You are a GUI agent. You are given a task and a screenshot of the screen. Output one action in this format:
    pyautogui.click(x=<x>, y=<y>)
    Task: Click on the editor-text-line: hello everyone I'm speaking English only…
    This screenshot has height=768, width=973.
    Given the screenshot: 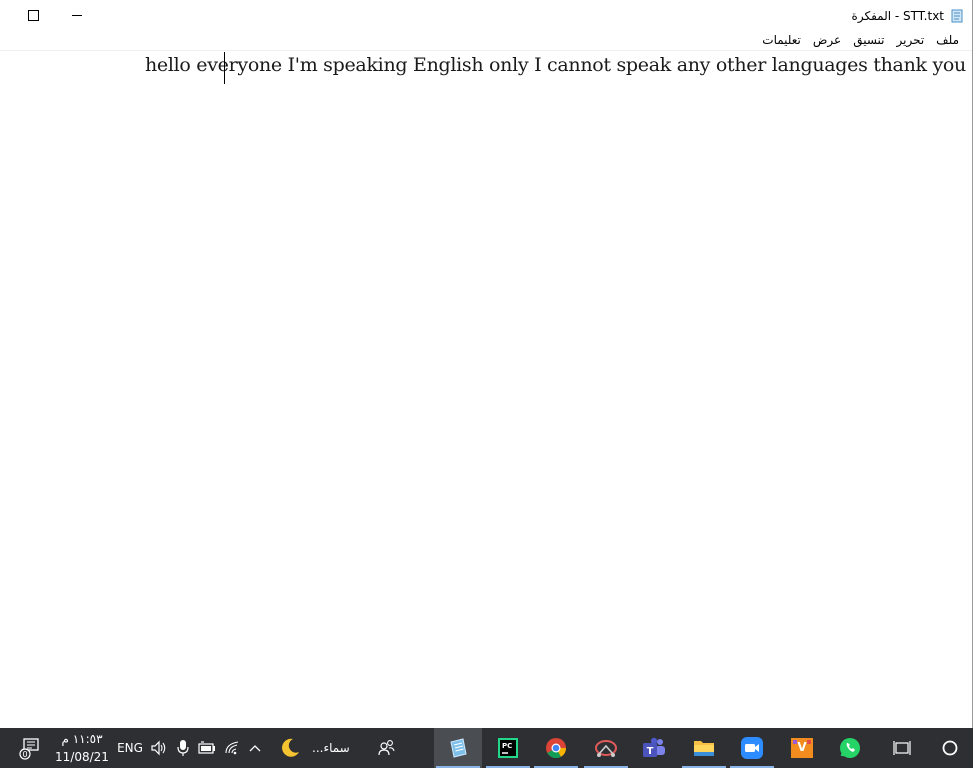 What is the action you would take?
    pyautogui.click(x=555, y=65)
    